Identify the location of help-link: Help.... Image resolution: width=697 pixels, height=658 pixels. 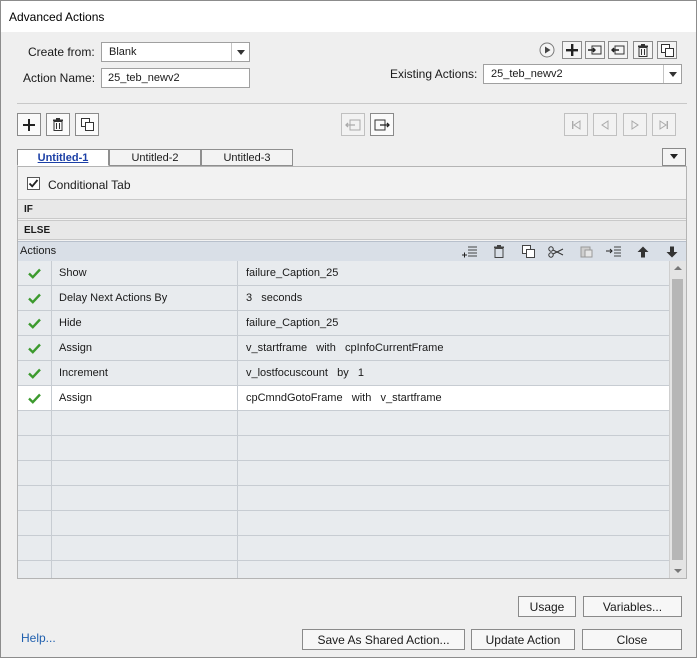
(38, 638).